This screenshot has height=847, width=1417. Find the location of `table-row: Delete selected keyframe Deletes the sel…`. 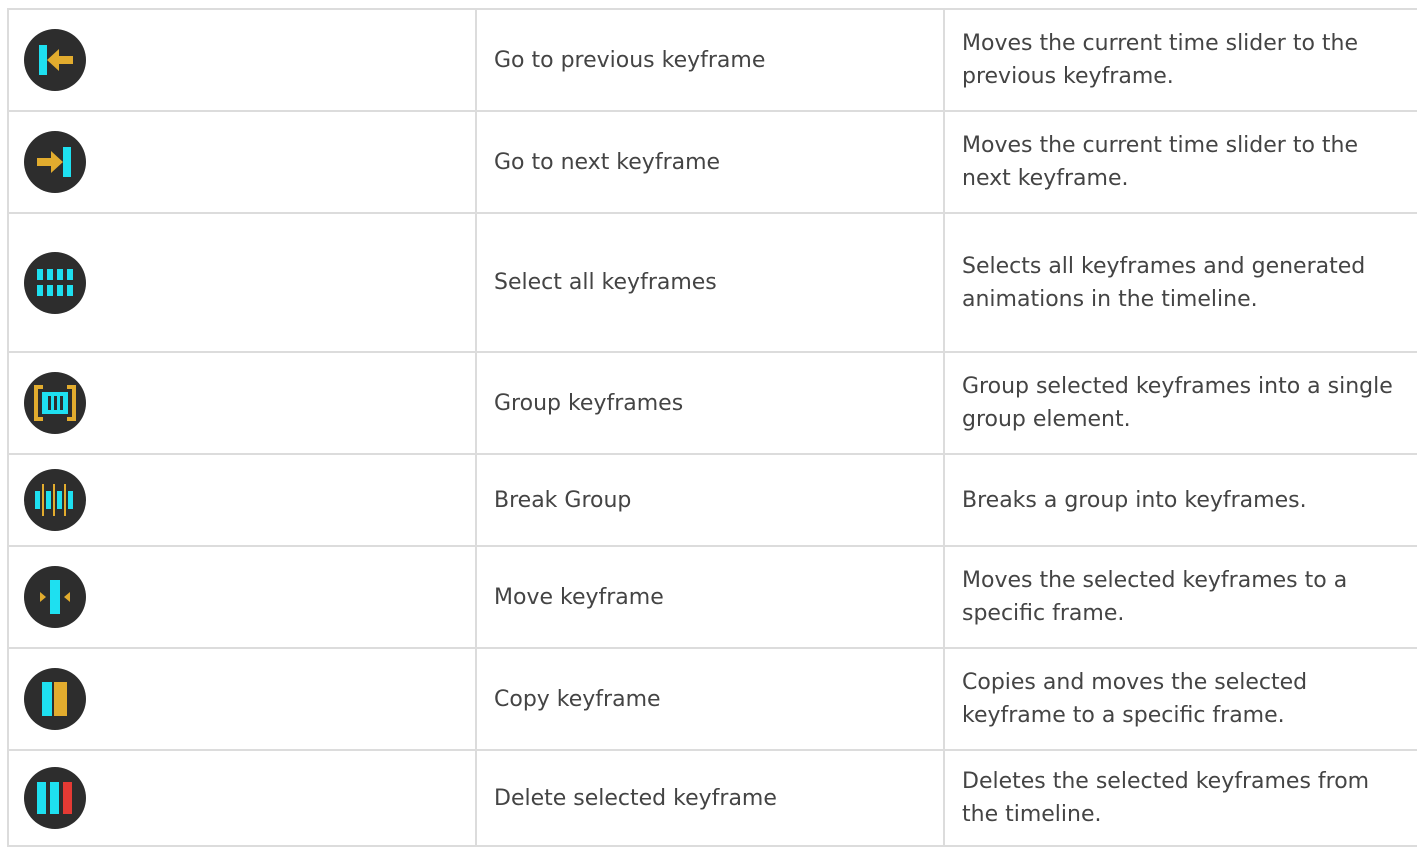

table-row: Delete selected keyframe Deletes the sel… is located at coordinates (712, 798).